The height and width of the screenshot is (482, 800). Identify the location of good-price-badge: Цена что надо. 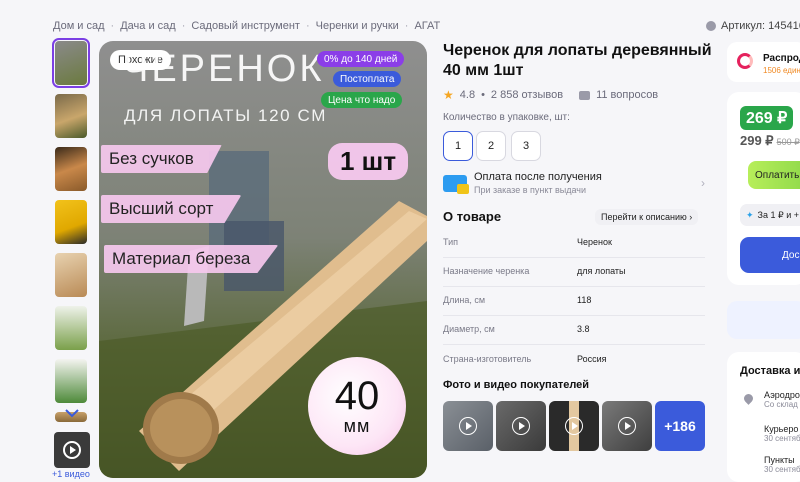
(362, 100).